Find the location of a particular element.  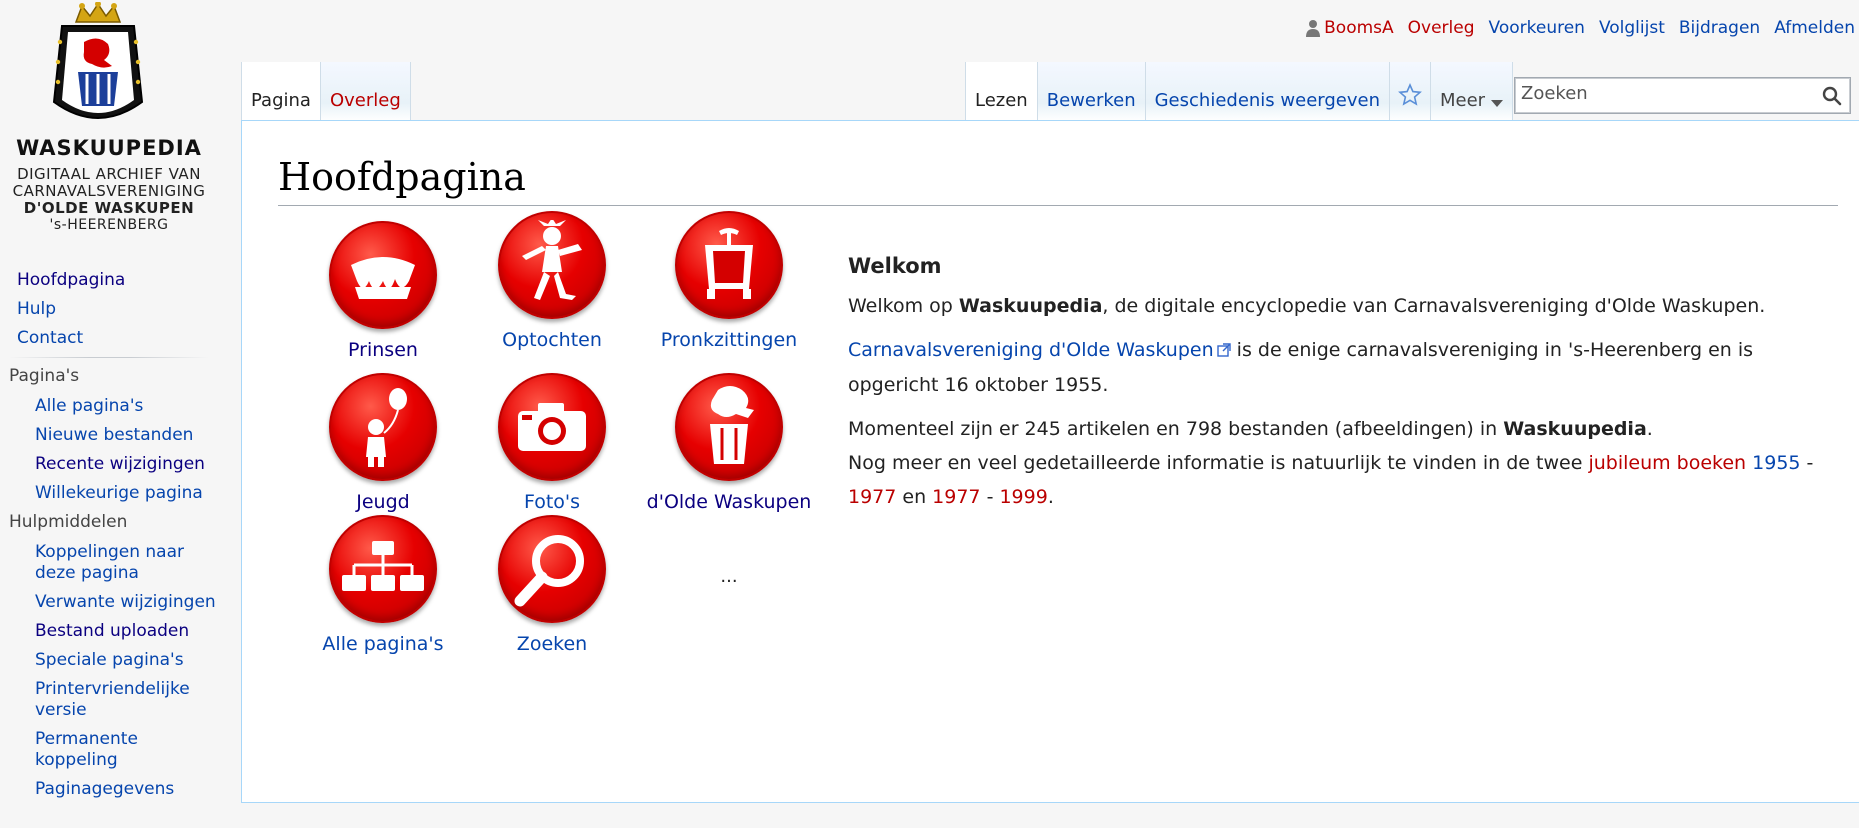

grid-item-jeugd: Jeugd is located at coordinates (383, 443).